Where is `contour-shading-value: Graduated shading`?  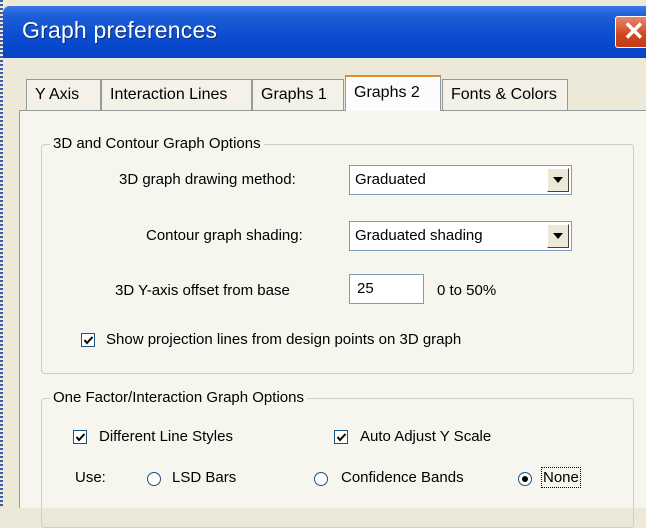
contour-shading-value: Graduated shading is located at coordinates (419, 235).